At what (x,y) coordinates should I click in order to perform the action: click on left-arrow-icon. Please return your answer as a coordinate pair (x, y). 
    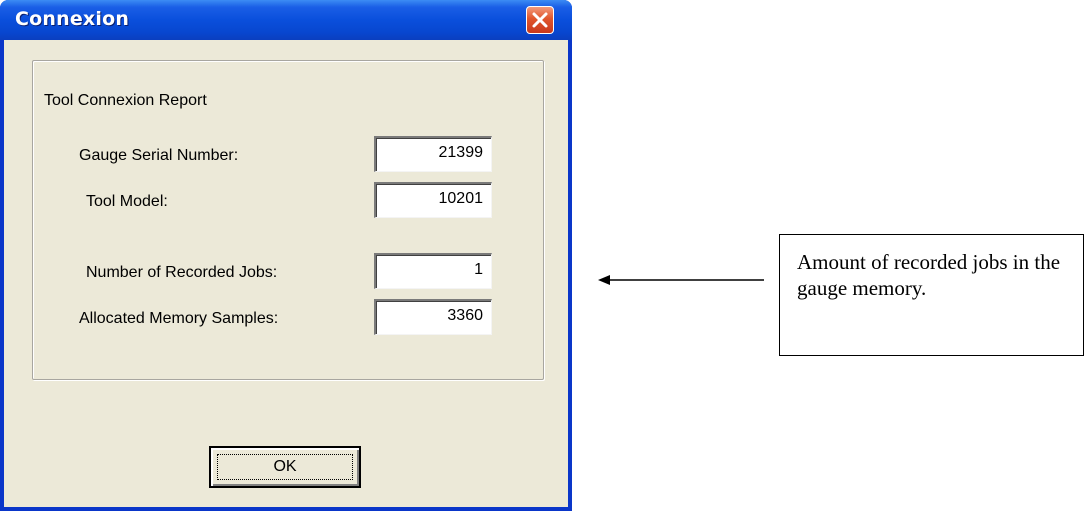
    Looking at the image, I should click on (681, 280).